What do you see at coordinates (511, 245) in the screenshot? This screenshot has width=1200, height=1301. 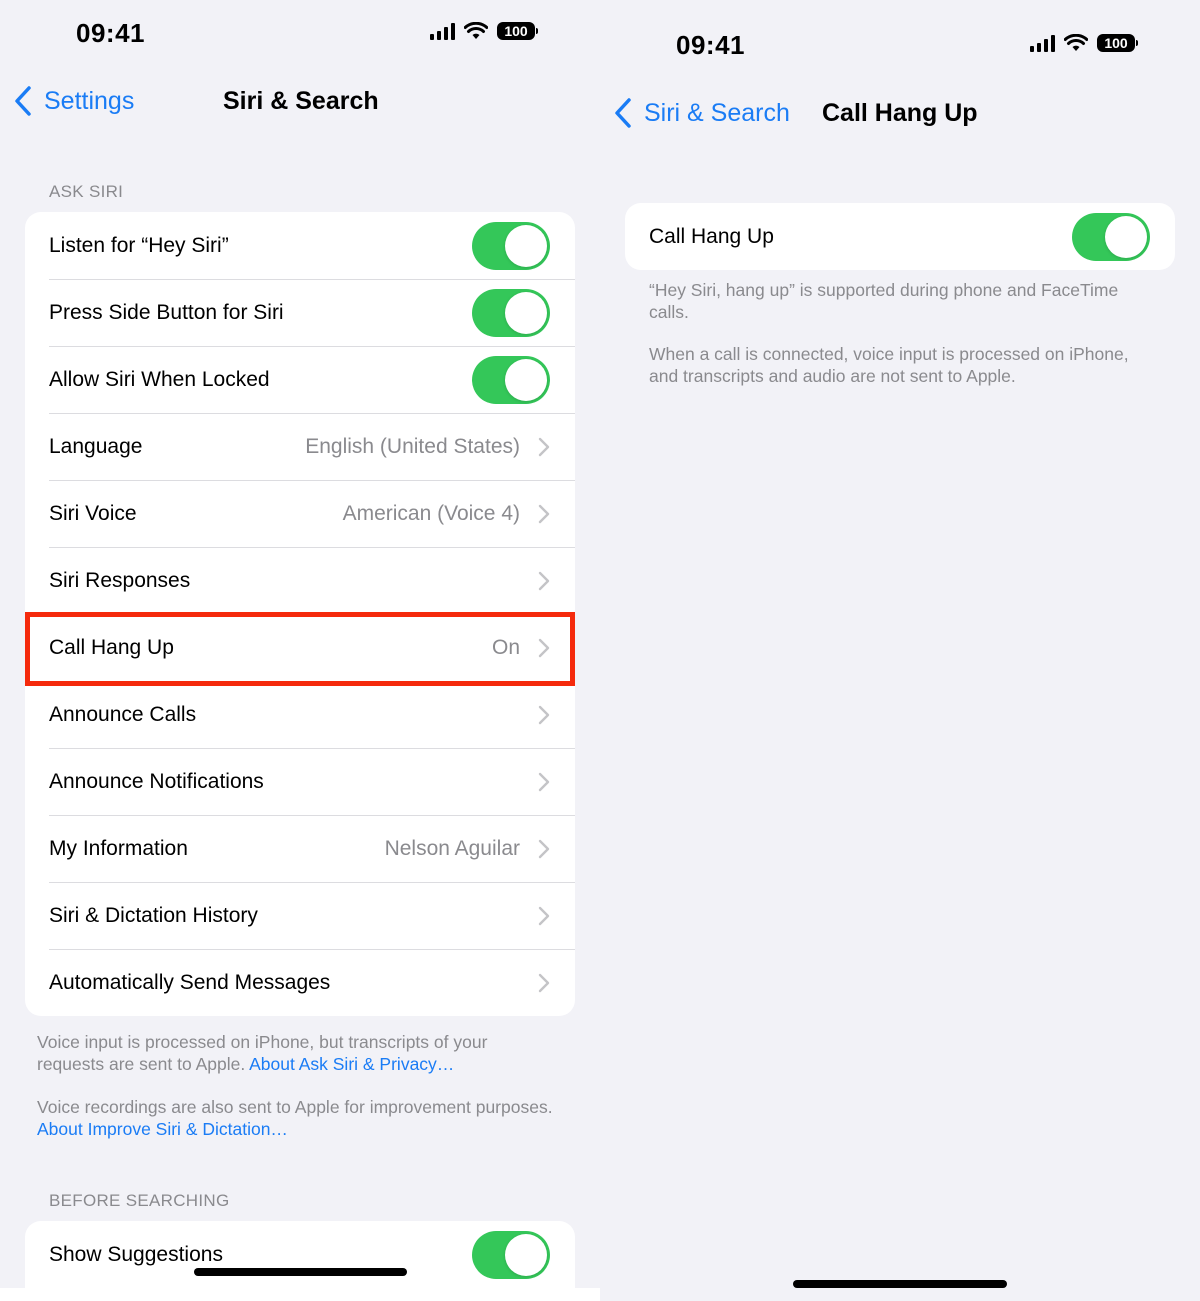 I see `hey-siri-toggle` at bounding box center [511, 245].